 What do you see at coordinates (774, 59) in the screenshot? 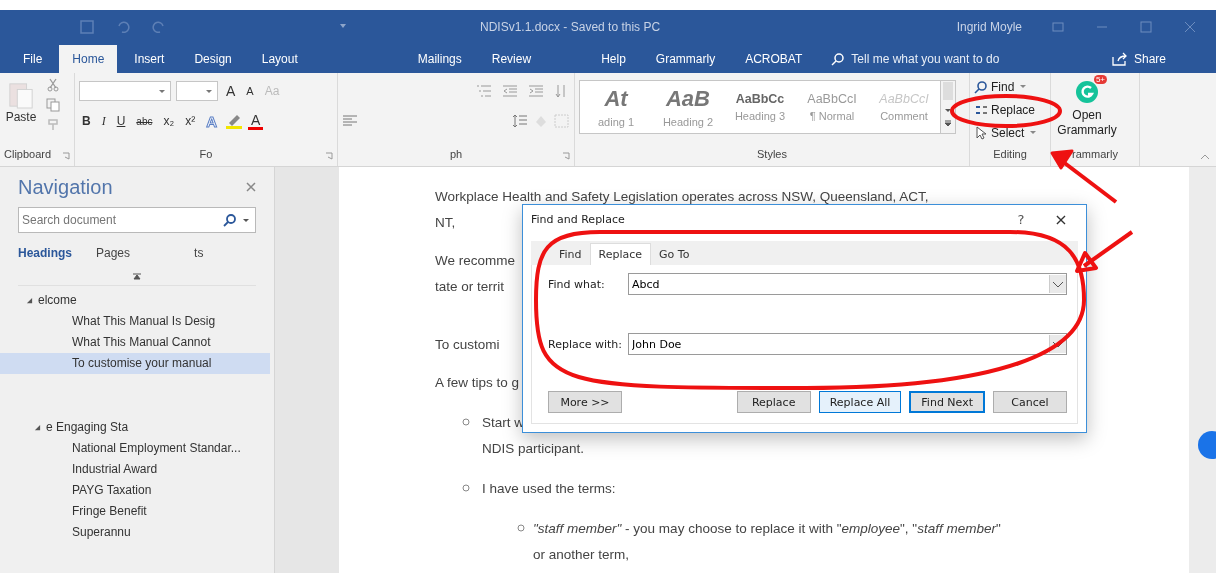
I see `ribbon-tab: ACROBAT` at bounding box center [774, 59].